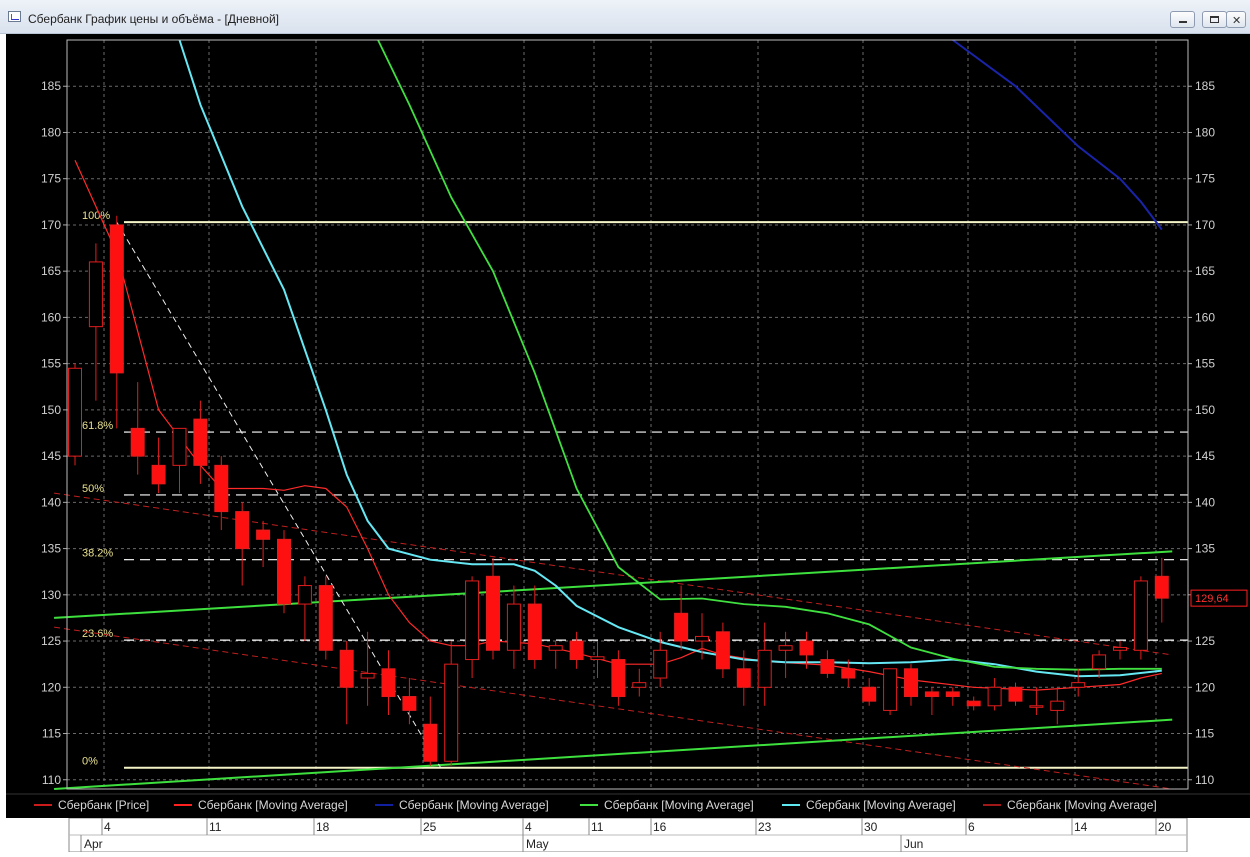 The height and width of the screenshot is (857, 1250). Describe the element at coordinates (1165, 827) in the screenshot. I see `date-day-label: 20` at that location.